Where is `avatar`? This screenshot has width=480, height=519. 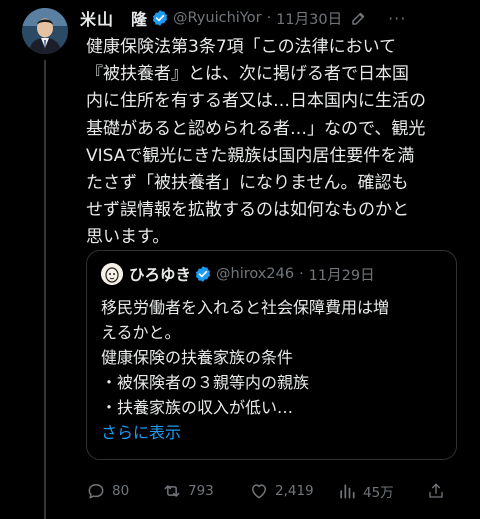
avatar is located at coordinates (45, 31).